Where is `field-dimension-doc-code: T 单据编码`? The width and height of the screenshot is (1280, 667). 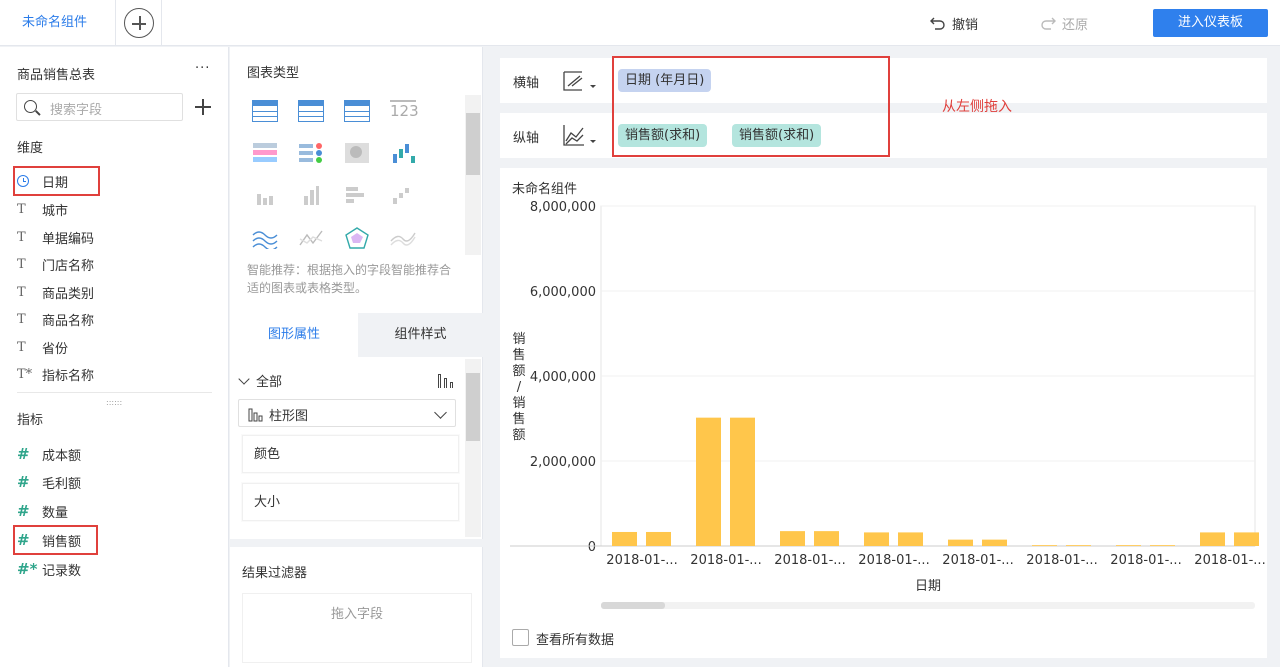 field-dimension-doc-code: T 单据编码 is located at coordinates (55, 237).